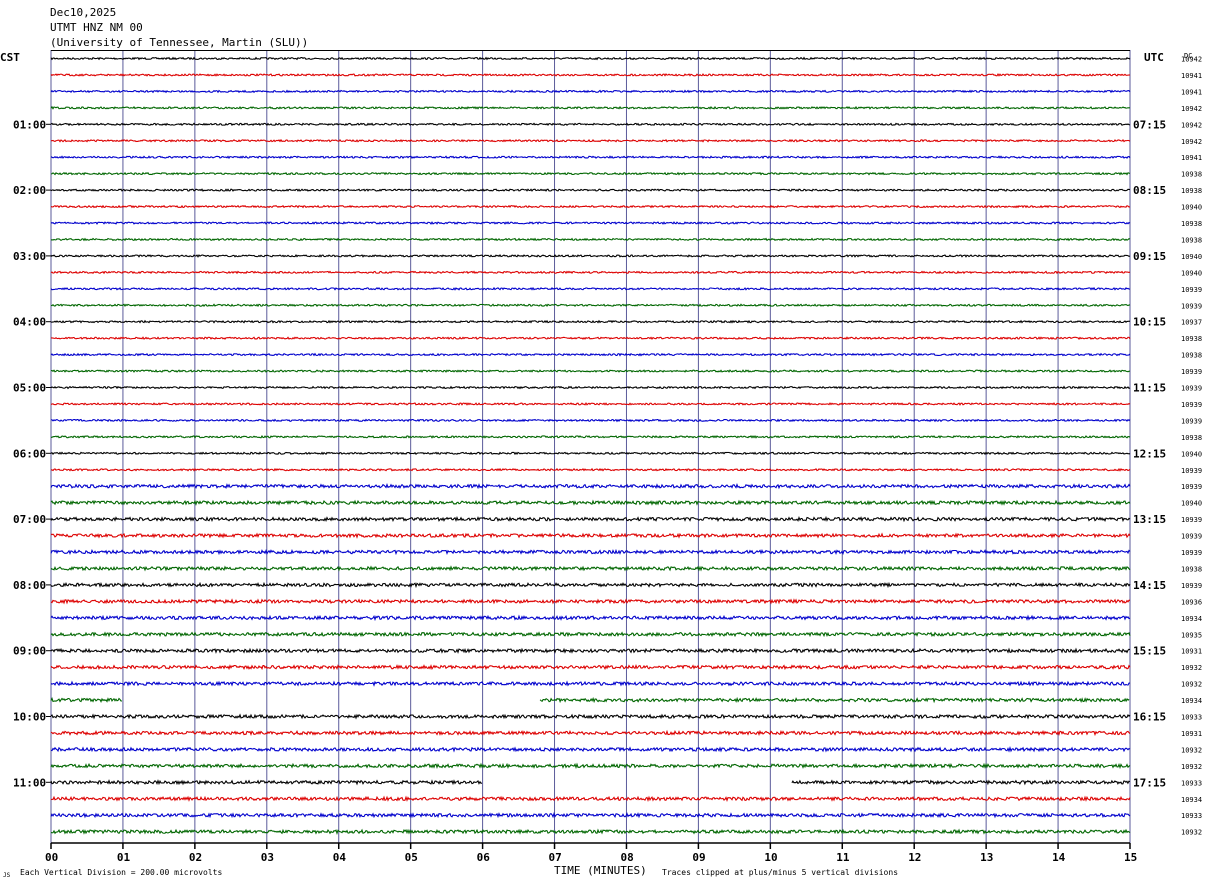 Image resolution: width=1210 pixels, height=886 pixels. Describe the element at coordinates (1149, 190) in the screenshot. I see `right-hour-label: 08:15` at that location.